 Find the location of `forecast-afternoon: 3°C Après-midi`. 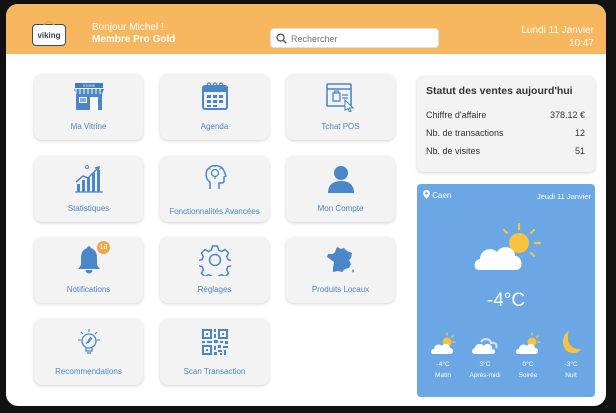

forecast-afternoon: 3°C Après-midi is located at coordinates (485, 354).